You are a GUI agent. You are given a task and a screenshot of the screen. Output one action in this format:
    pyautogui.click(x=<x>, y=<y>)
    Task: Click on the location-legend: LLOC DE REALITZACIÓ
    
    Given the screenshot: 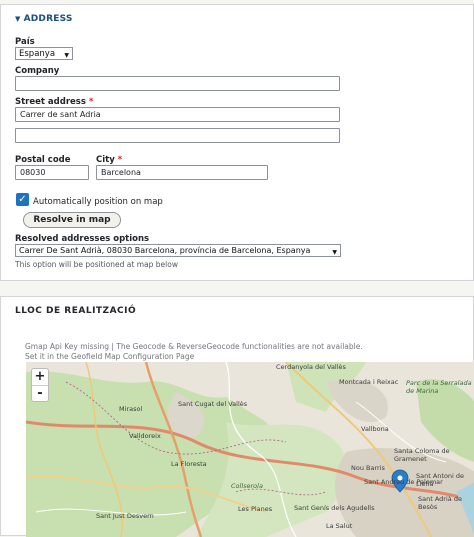 What is the action you would take?
    pyautogui.click(x=76, y=311)
    